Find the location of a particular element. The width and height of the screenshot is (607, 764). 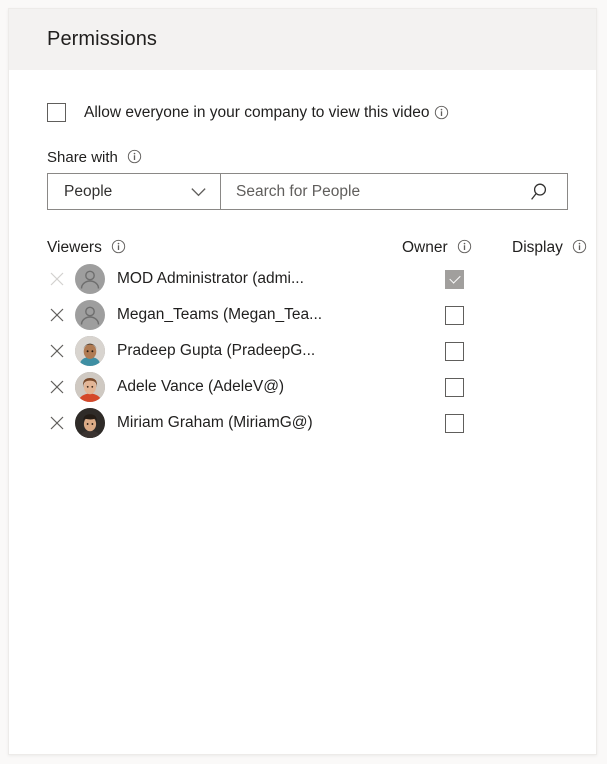

column-header-display: Display is located at coordinates (549, 248).